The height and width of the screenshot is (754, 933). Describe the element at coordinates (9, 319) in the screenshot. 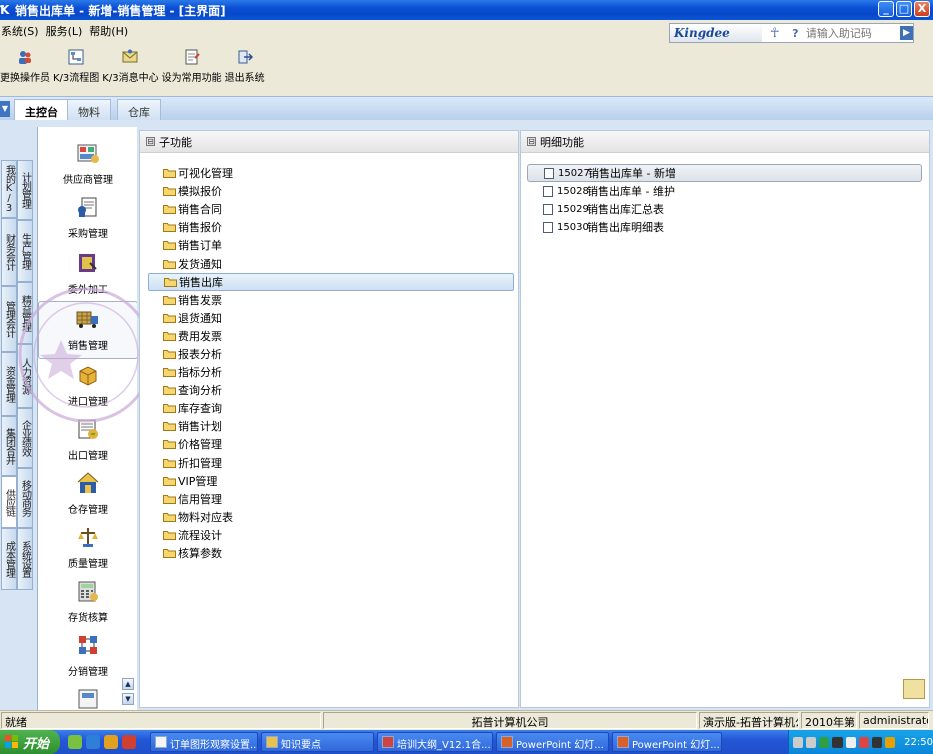

I see `vtab-management-accounting: 管理会计` at that location.